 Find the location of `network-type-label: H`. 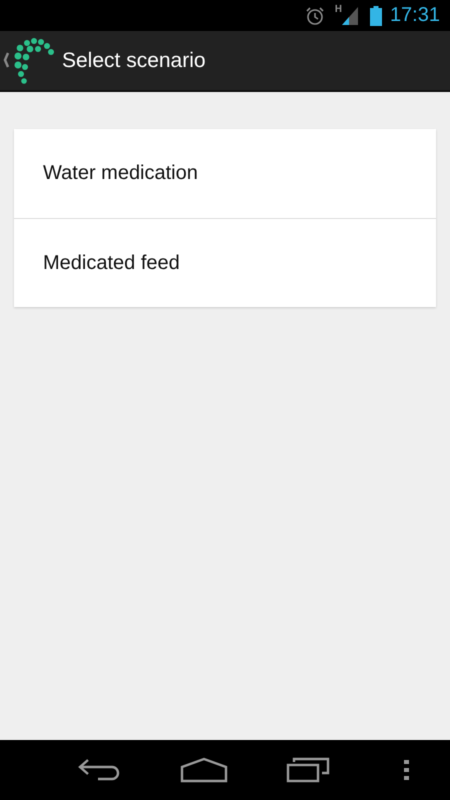

network-type-label: H is located at coordinates (338, 9).